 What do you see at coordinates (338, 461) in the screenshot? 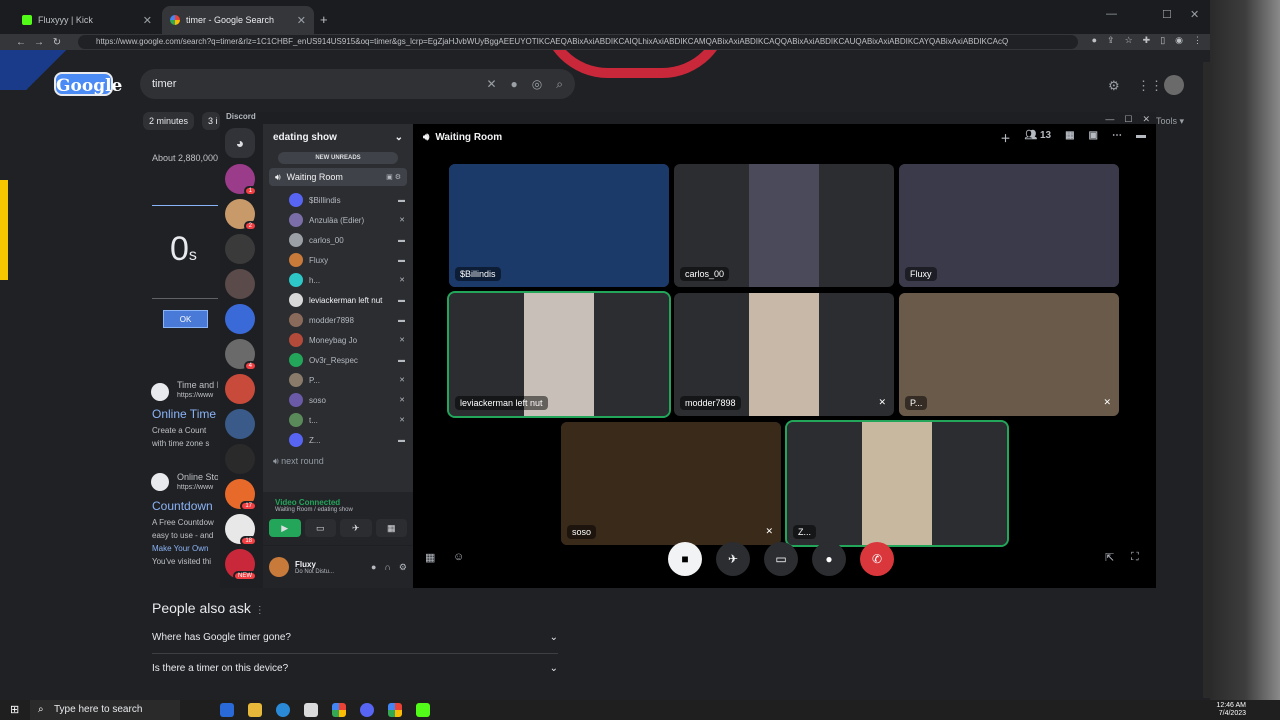
I see `voice-channel-next-round: 🔊︎ next round` at bounding box center [338, 461].